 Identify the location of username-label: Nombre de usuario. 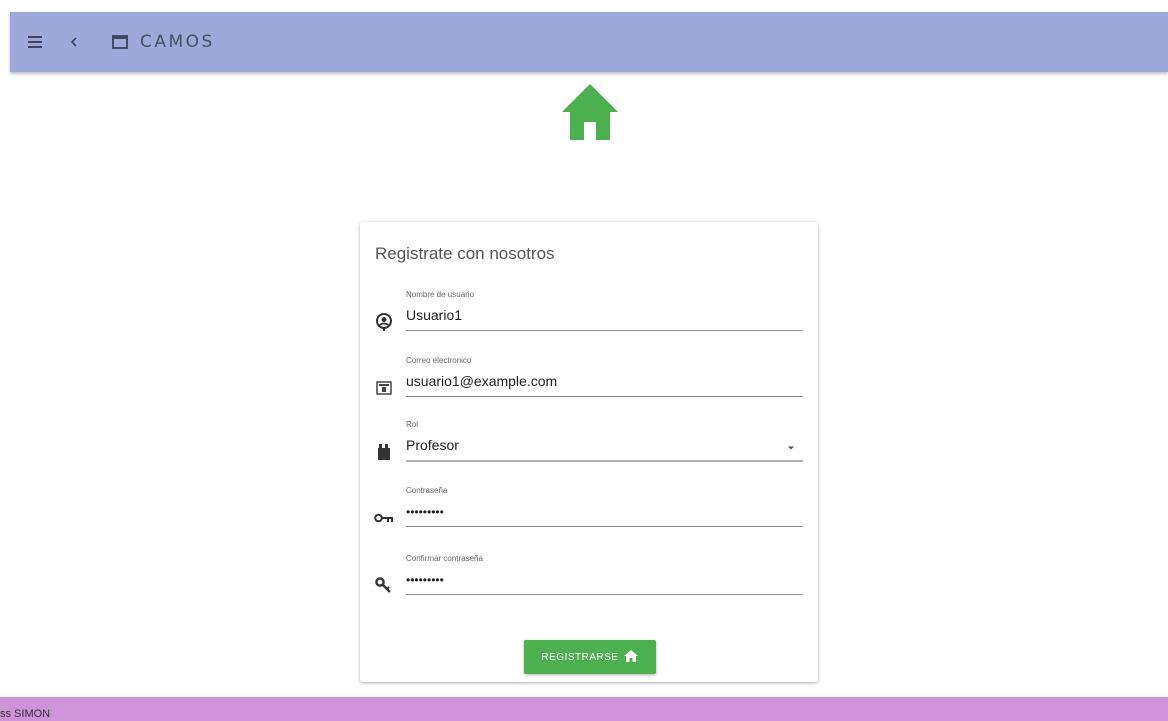
(440, 294).